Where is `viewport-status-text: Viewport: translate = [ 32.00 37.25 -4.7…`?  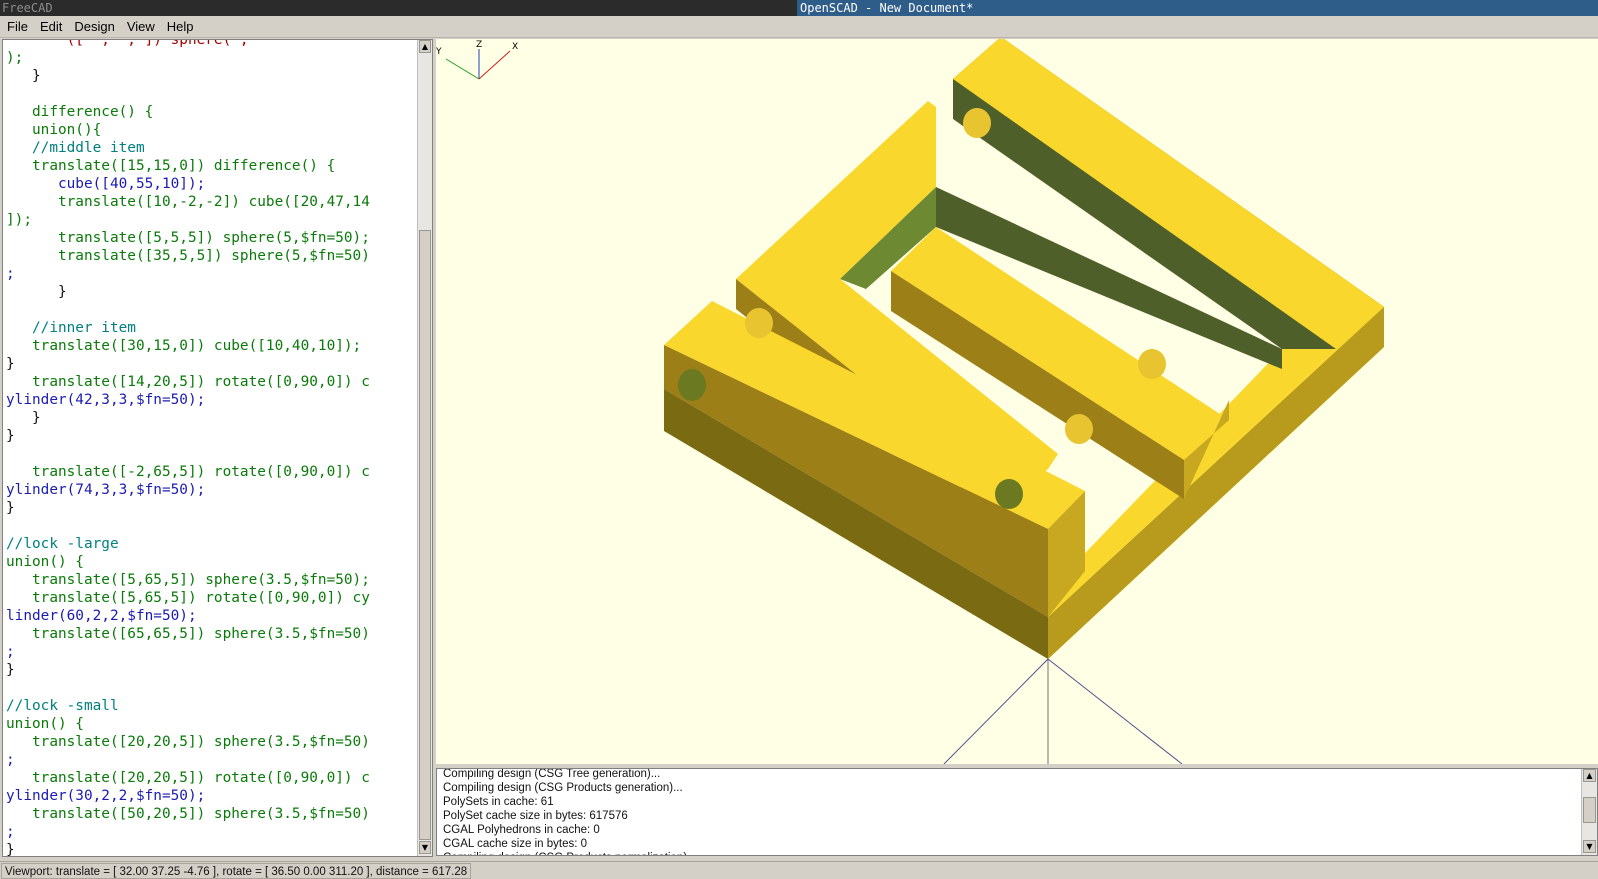
viewport-status-text: Viewport: translate = [ 32.00 37.25 -4.7… is located at coordinates (236, 871).